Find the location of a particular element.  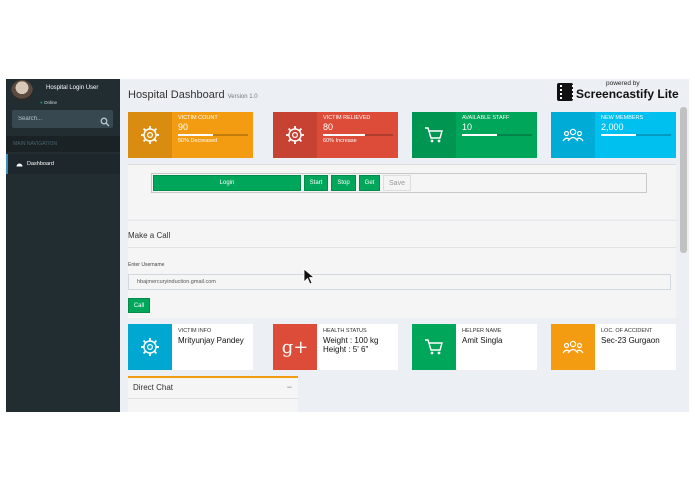

search-icon is located at coordinates (105, 122).